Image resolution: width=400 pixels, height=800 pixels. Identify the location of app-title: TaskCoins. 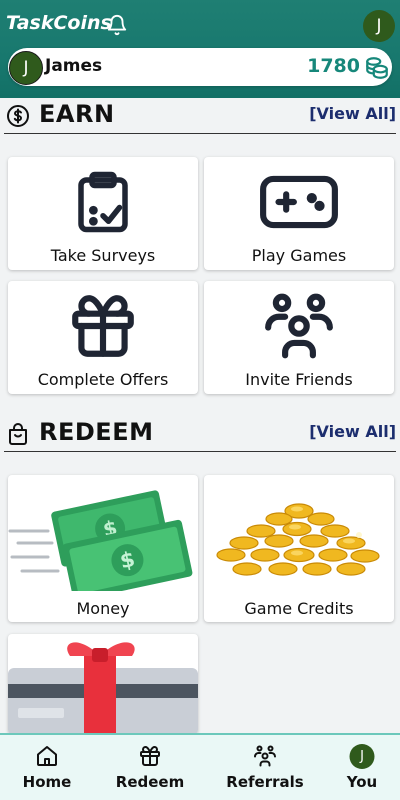
(59, 23).